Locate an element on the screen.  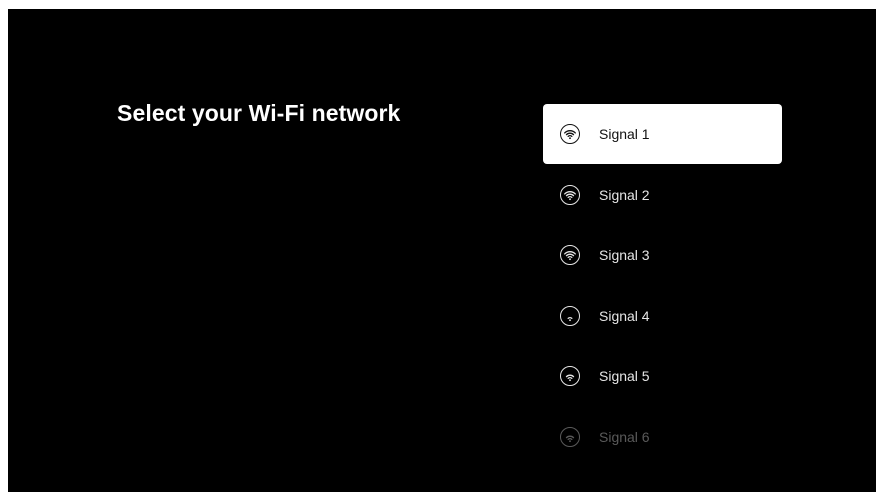
network-label: Signal 6 is located at coordinates (624, 436).